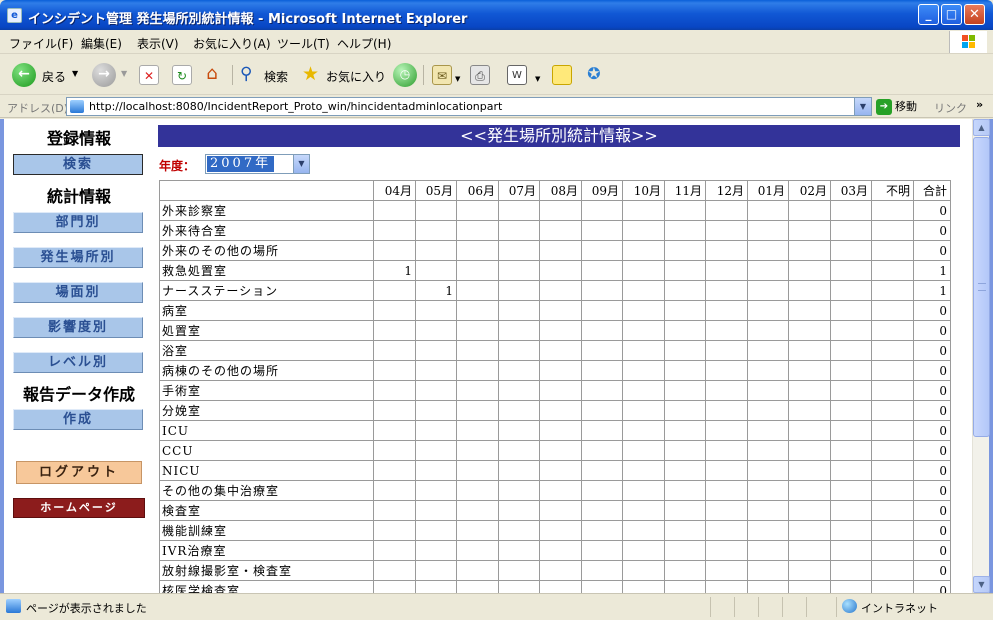  I want to click on address-dropdown-icon: ▼, so click(862, 106).